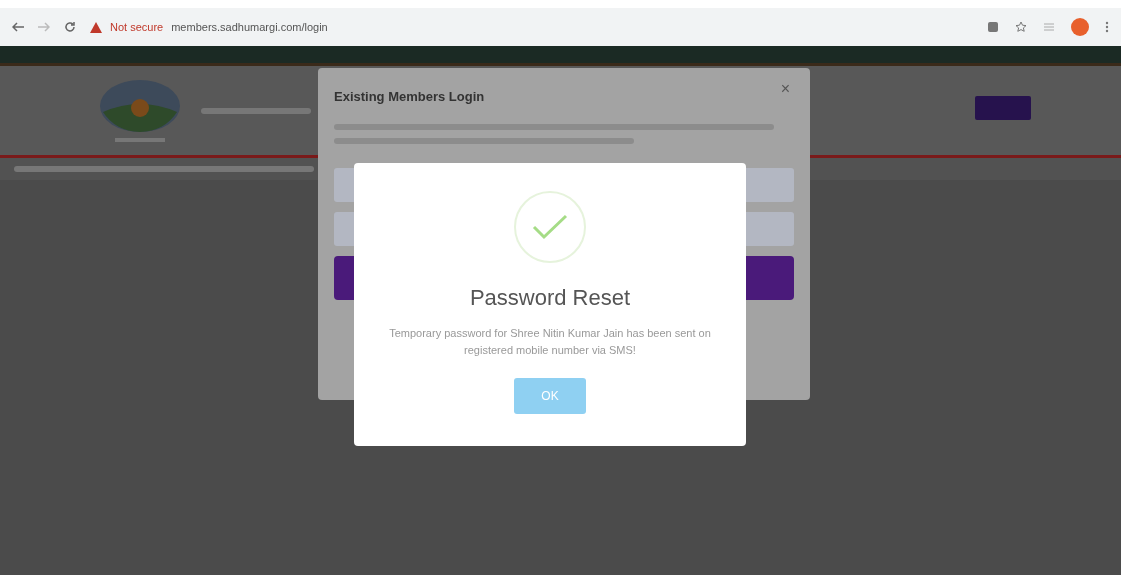 The width and height of the screenshot is (1121, 575). I want to click on success-icon, so click(550, 227).